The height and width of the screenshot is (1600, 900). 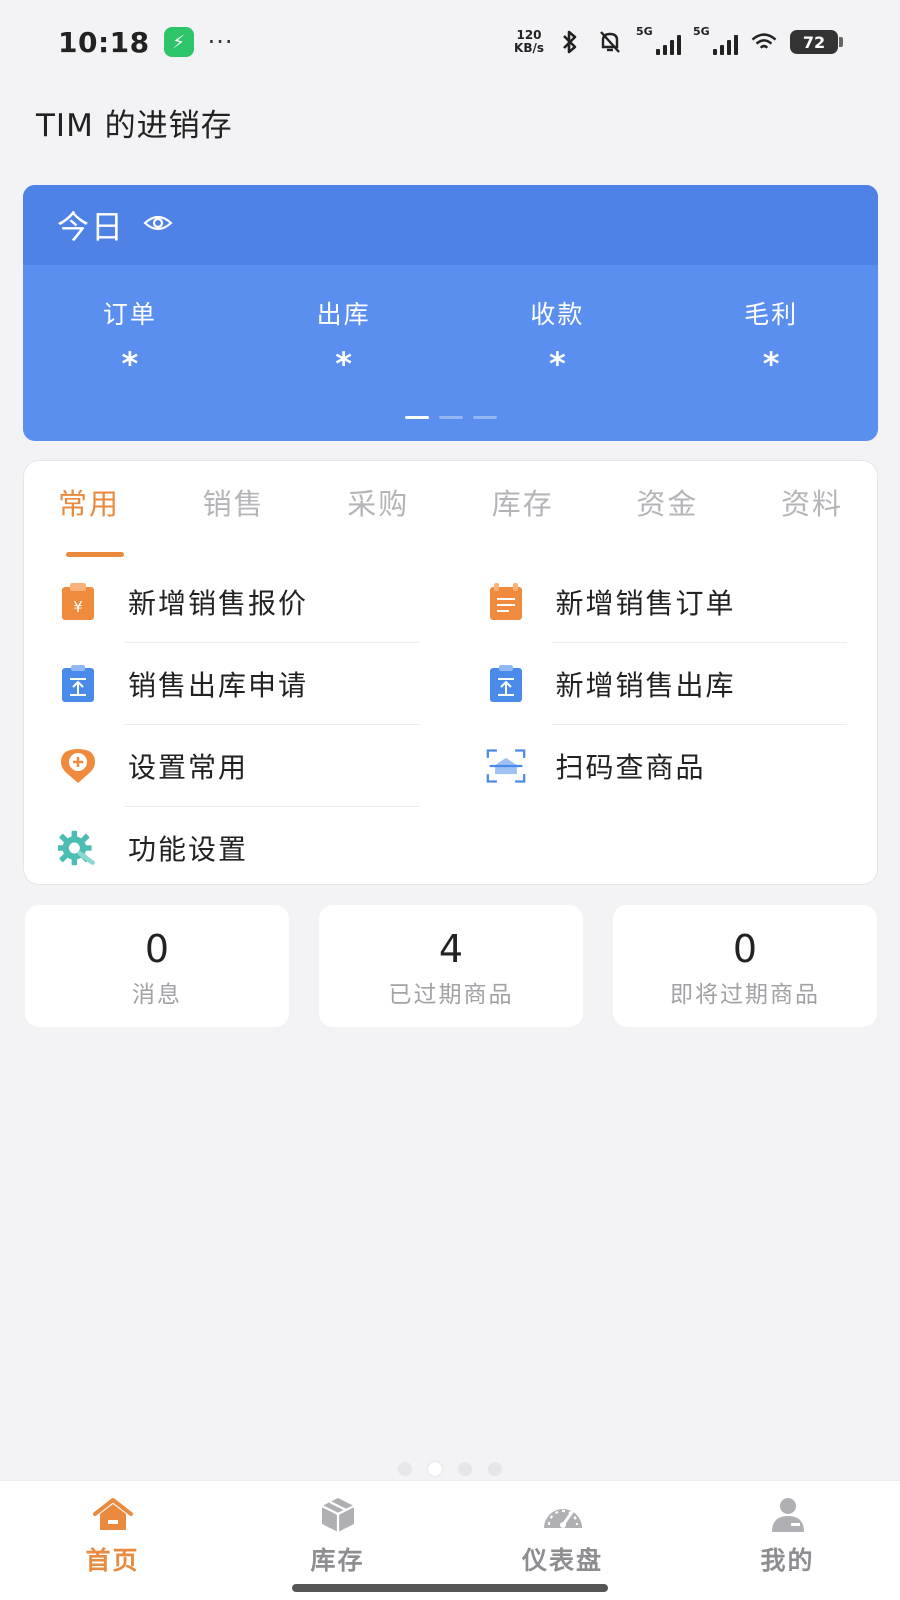 I want to click on expiring-goods-label: 即将过期商品, so click(x=745, y=995).